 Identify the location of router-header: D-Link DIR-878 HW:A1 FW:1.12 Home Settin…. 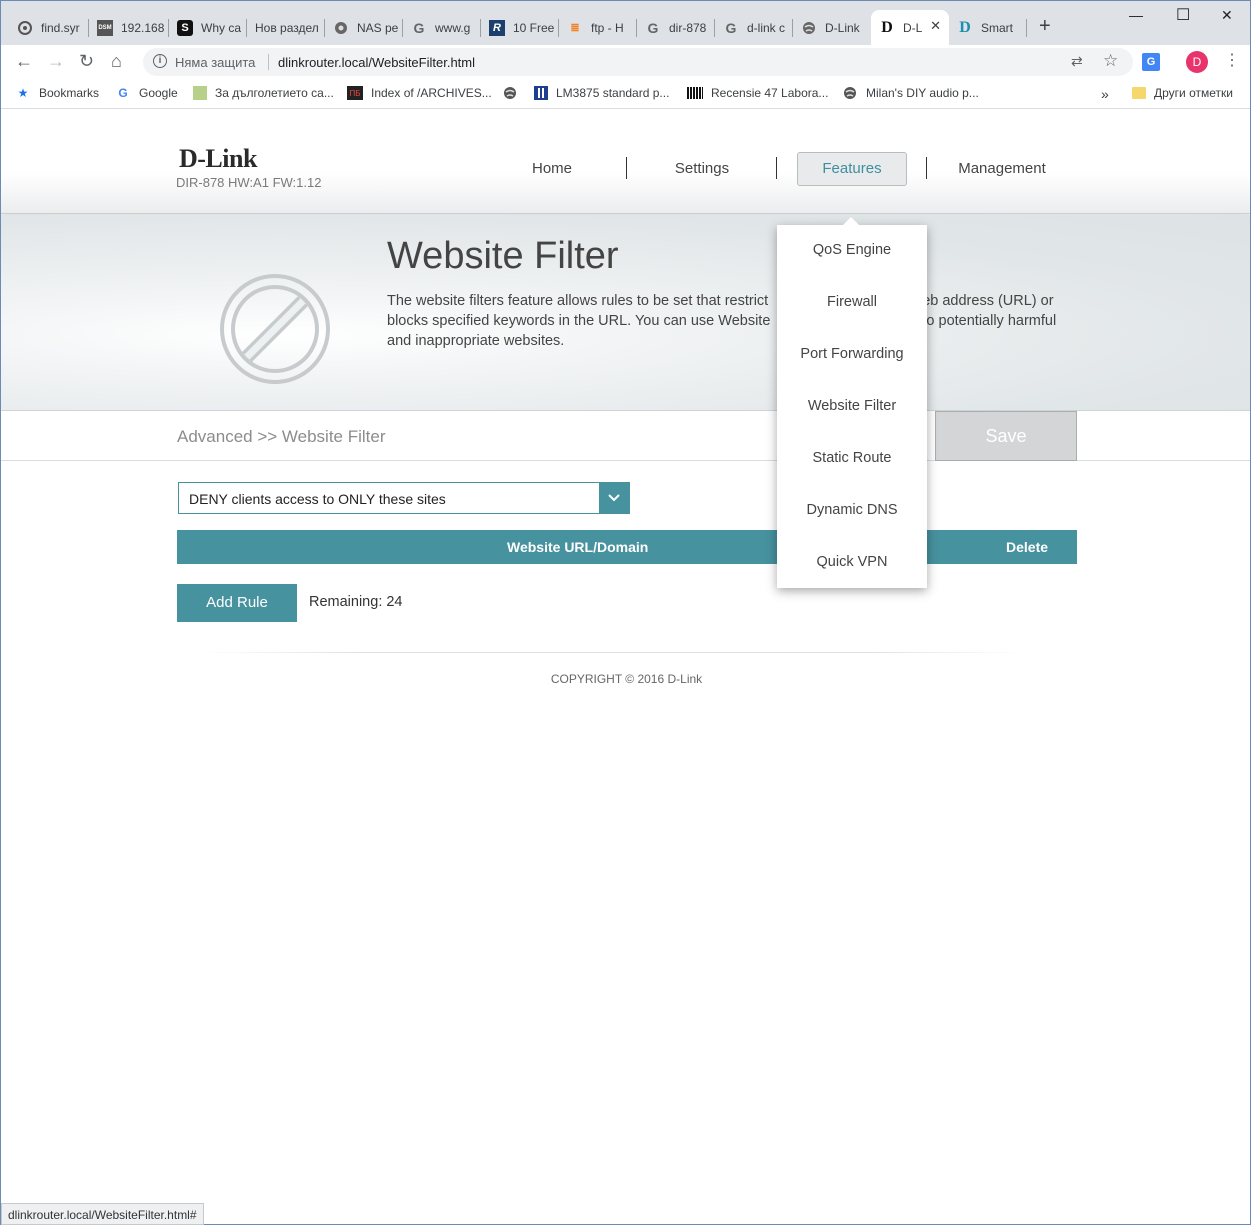
(625, 162).